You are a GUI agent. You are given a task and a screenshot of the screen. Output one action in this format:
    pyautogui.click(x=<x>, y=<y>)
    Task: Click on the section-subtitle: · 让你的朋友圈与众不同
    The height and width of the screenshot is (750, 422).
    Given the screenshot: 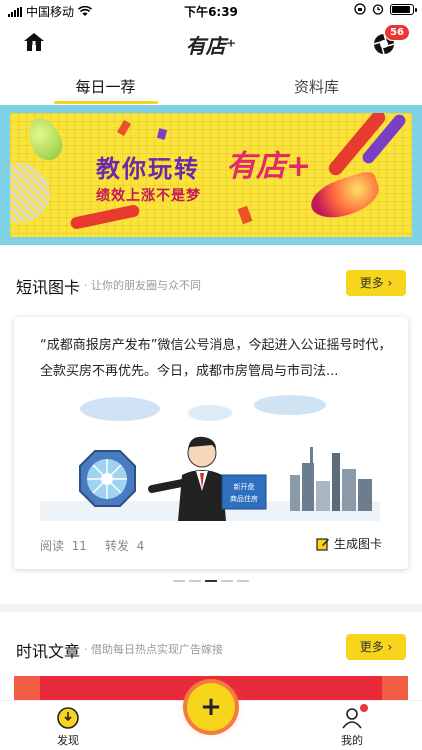 What is the action you would take?
    pyautogui.click(x=142, y=285)
    